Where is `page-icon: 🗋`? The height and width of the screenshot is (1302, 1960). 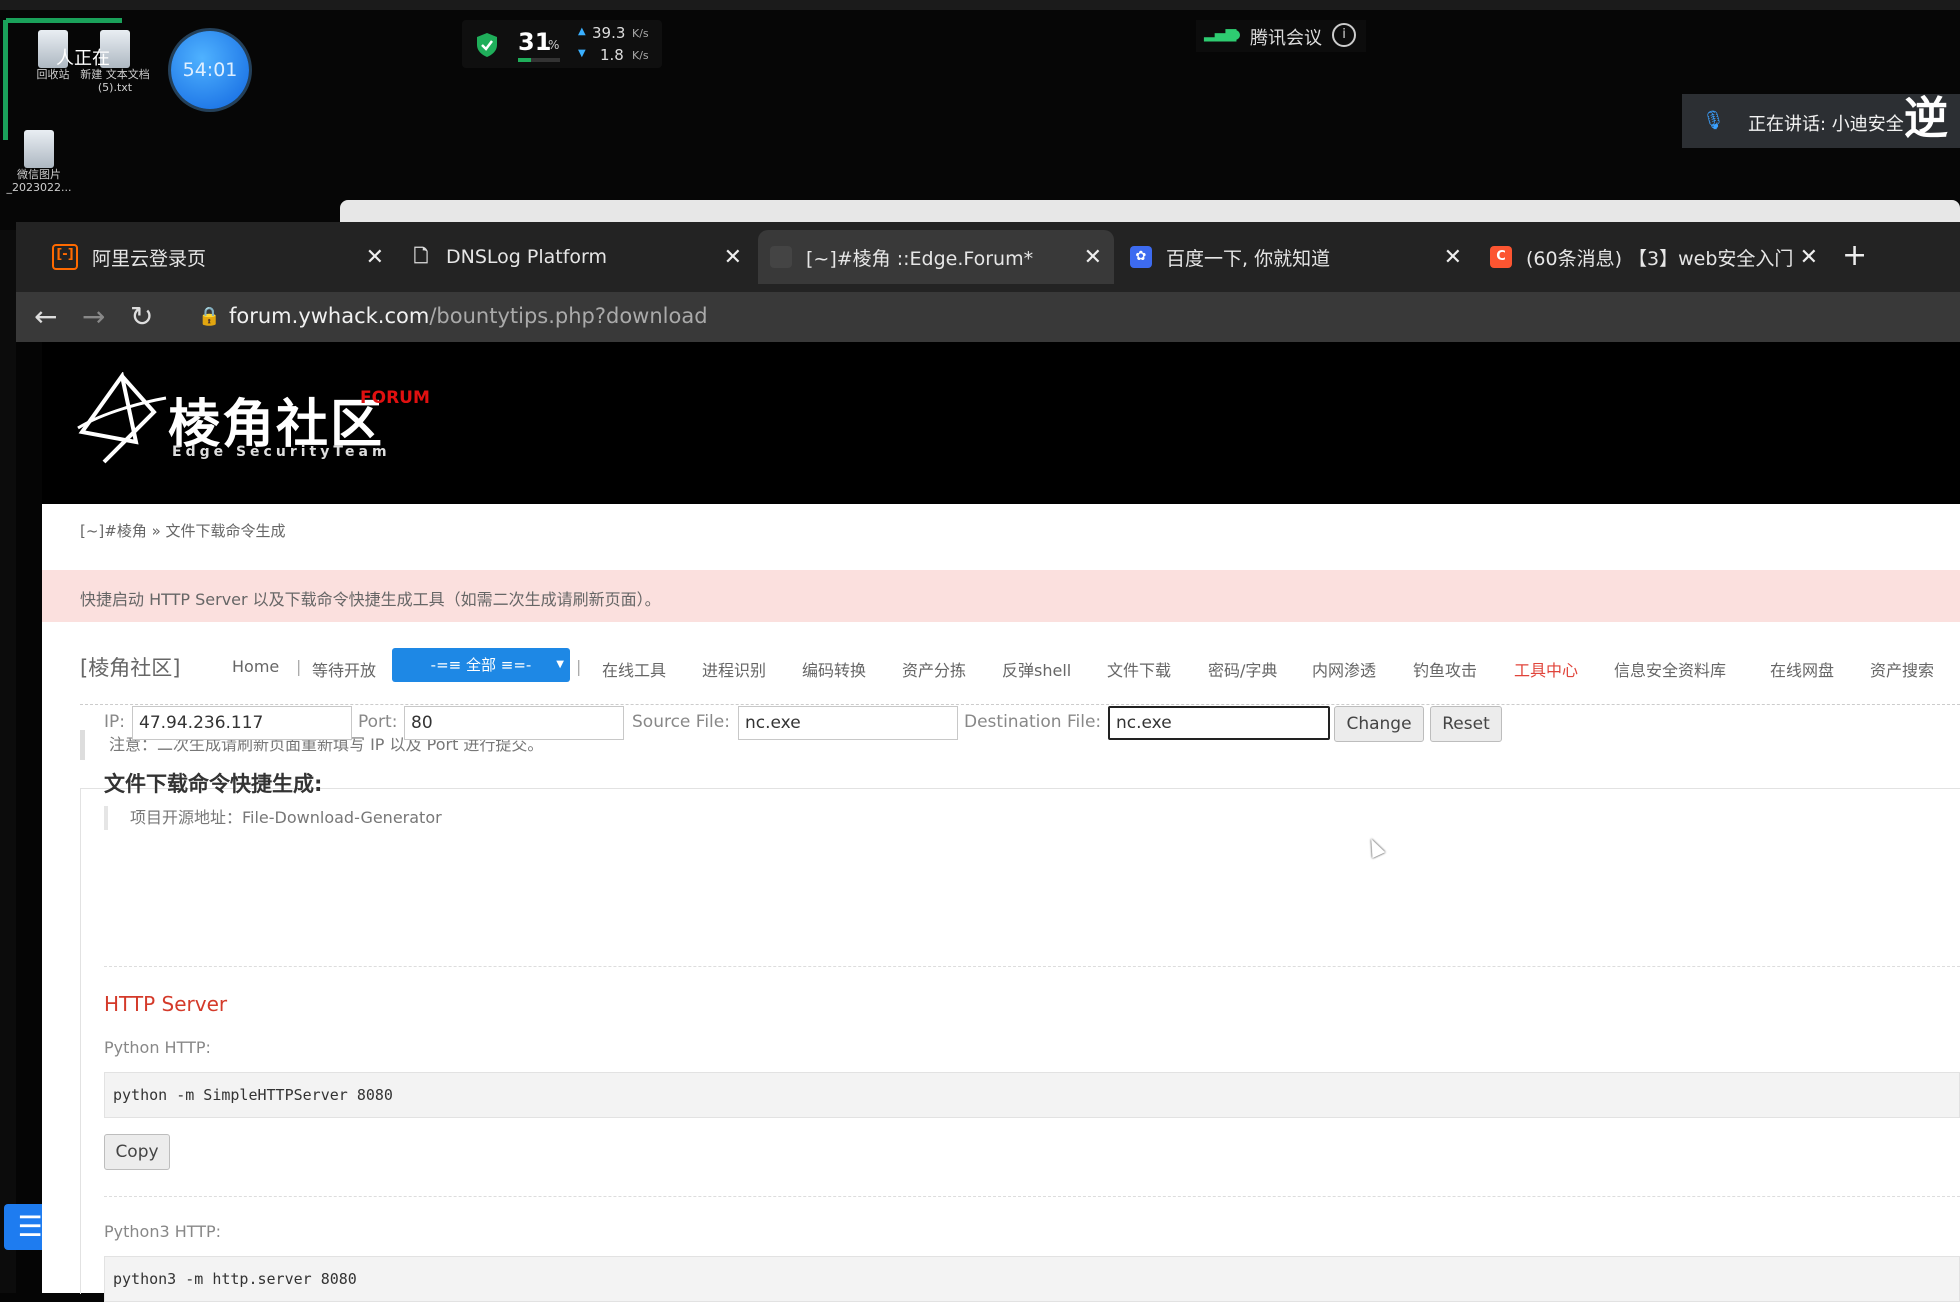 page-icon: 🗋 is located at coordinates (421, 256).